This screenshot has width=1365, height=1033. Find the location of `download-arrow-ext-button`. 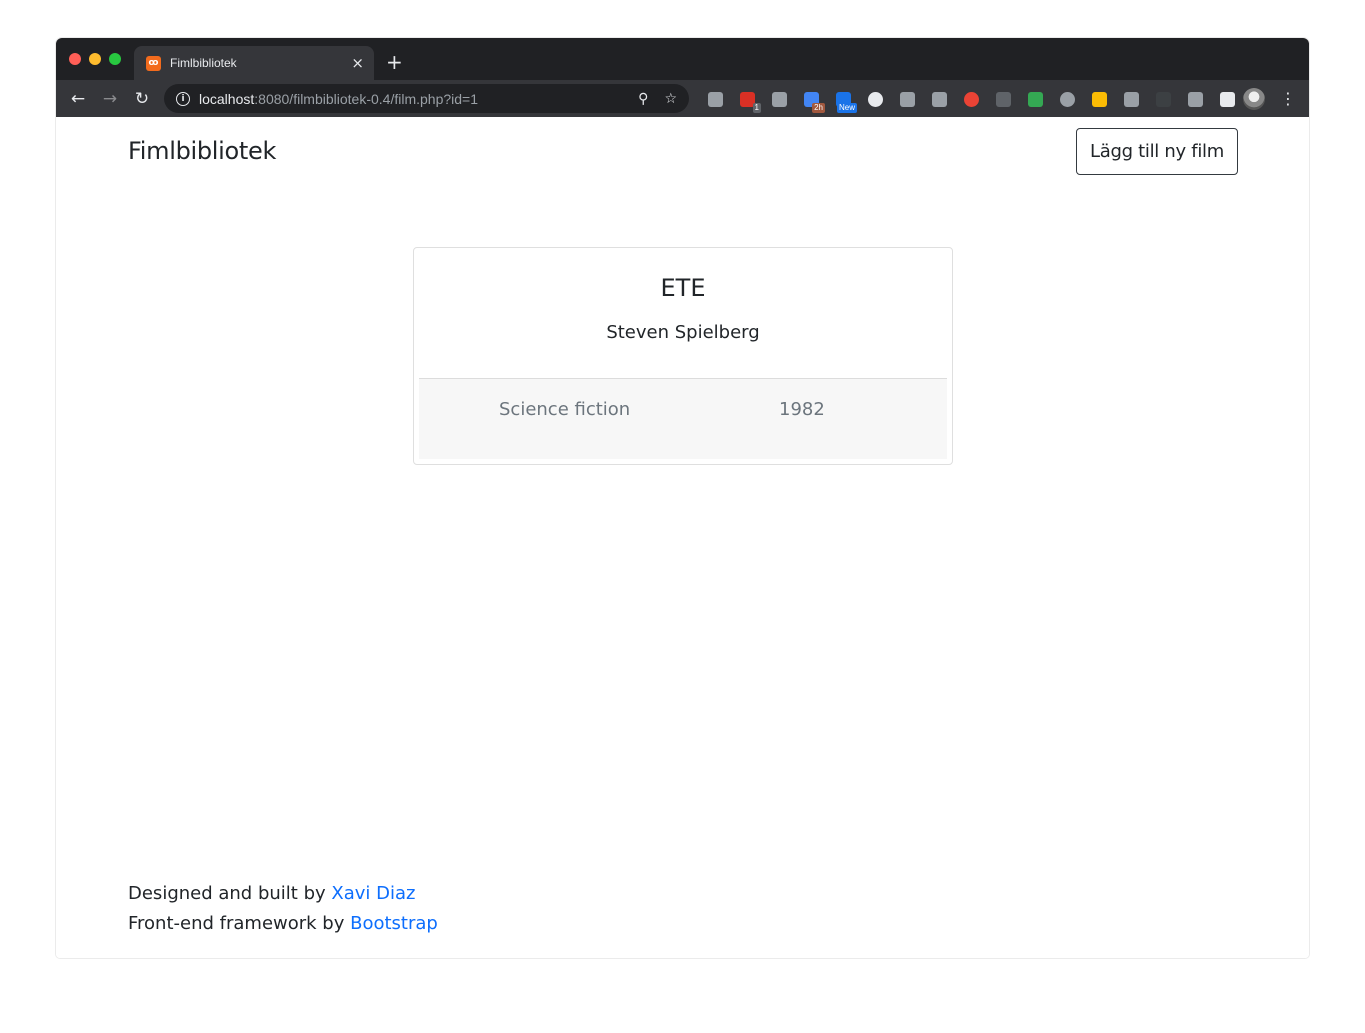

download-arrow-ext-button is located at coordinates (1195, 99).